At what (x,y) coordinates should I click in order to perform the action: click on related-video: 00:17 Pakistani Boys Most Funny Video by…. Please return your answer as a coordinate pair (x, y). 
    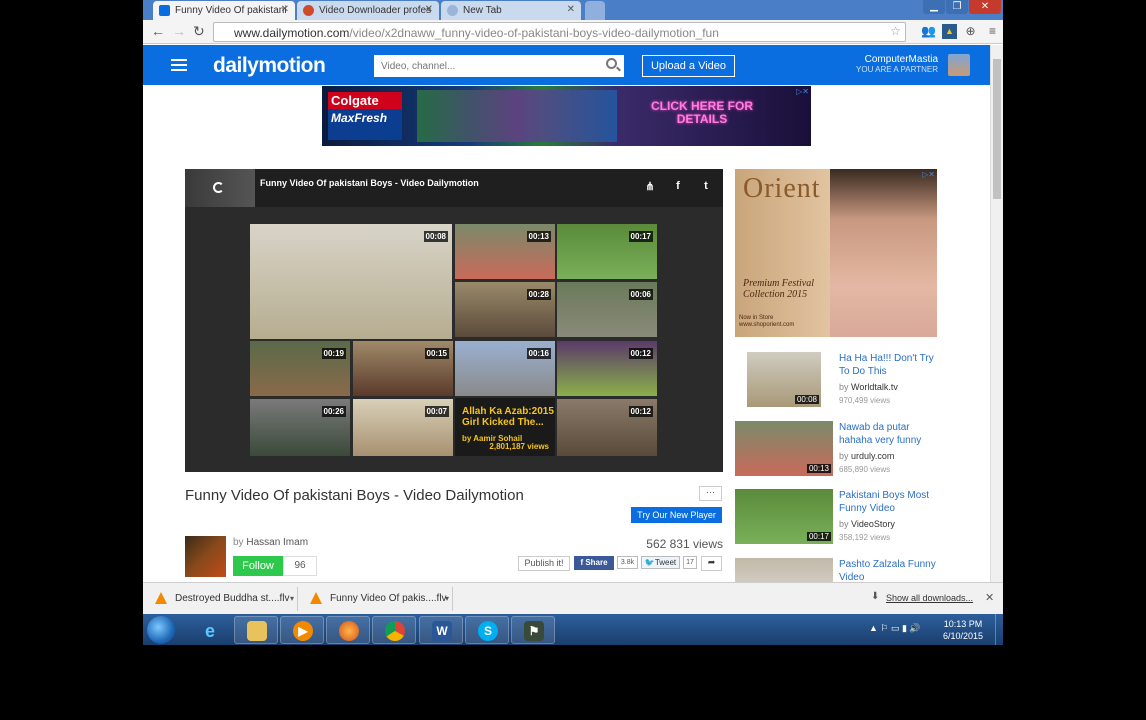
    Looking at the image, I should click on (840, 518).